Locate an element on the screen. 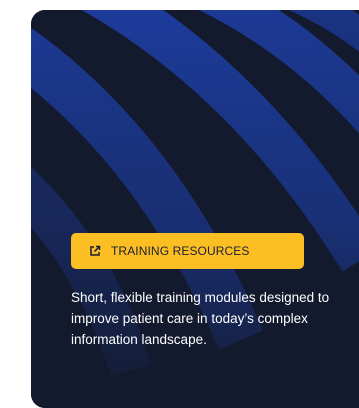 This screenshot has width=359, height=408. training-resources-badge: TRAINING RESOURCES is located at coordinates (187, 251).